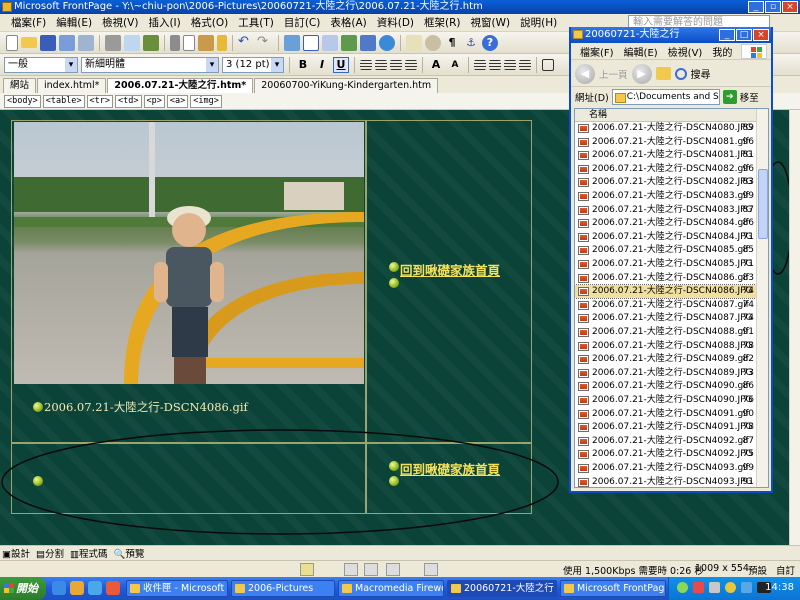 This screenshot has height=600, width=800. Describe the element at coordinates (366, 64) in the screenshot. I see `align-left-icon` at that location.